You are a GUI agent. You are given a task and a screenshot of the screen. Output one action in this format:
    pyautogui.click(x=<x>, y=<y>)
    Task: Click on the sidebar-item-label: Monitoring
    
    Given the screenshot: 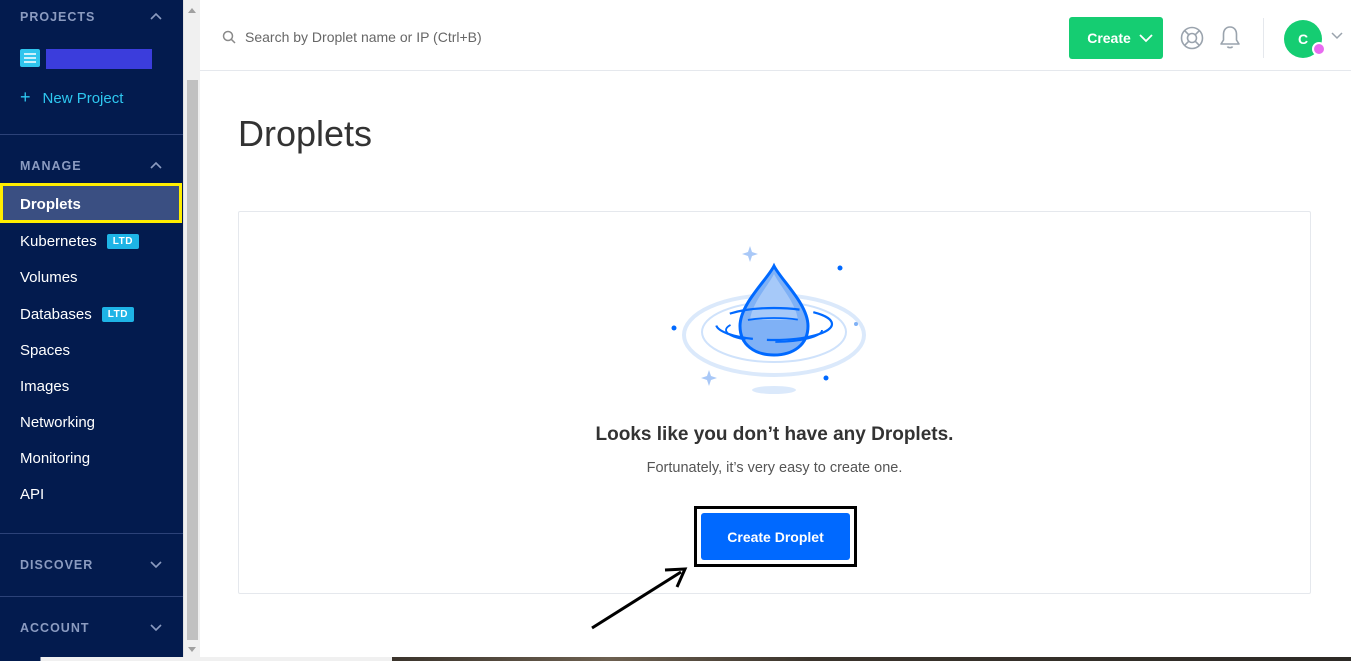 What is the action you would take?
    pyautogui.click(x=55, y=458)
    